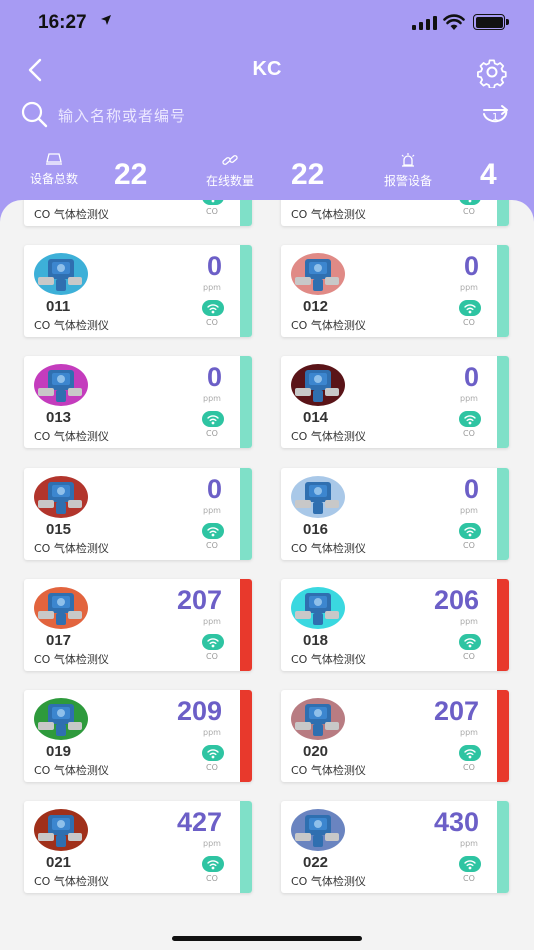  I want to click on home-indicator, so click(267, 938).